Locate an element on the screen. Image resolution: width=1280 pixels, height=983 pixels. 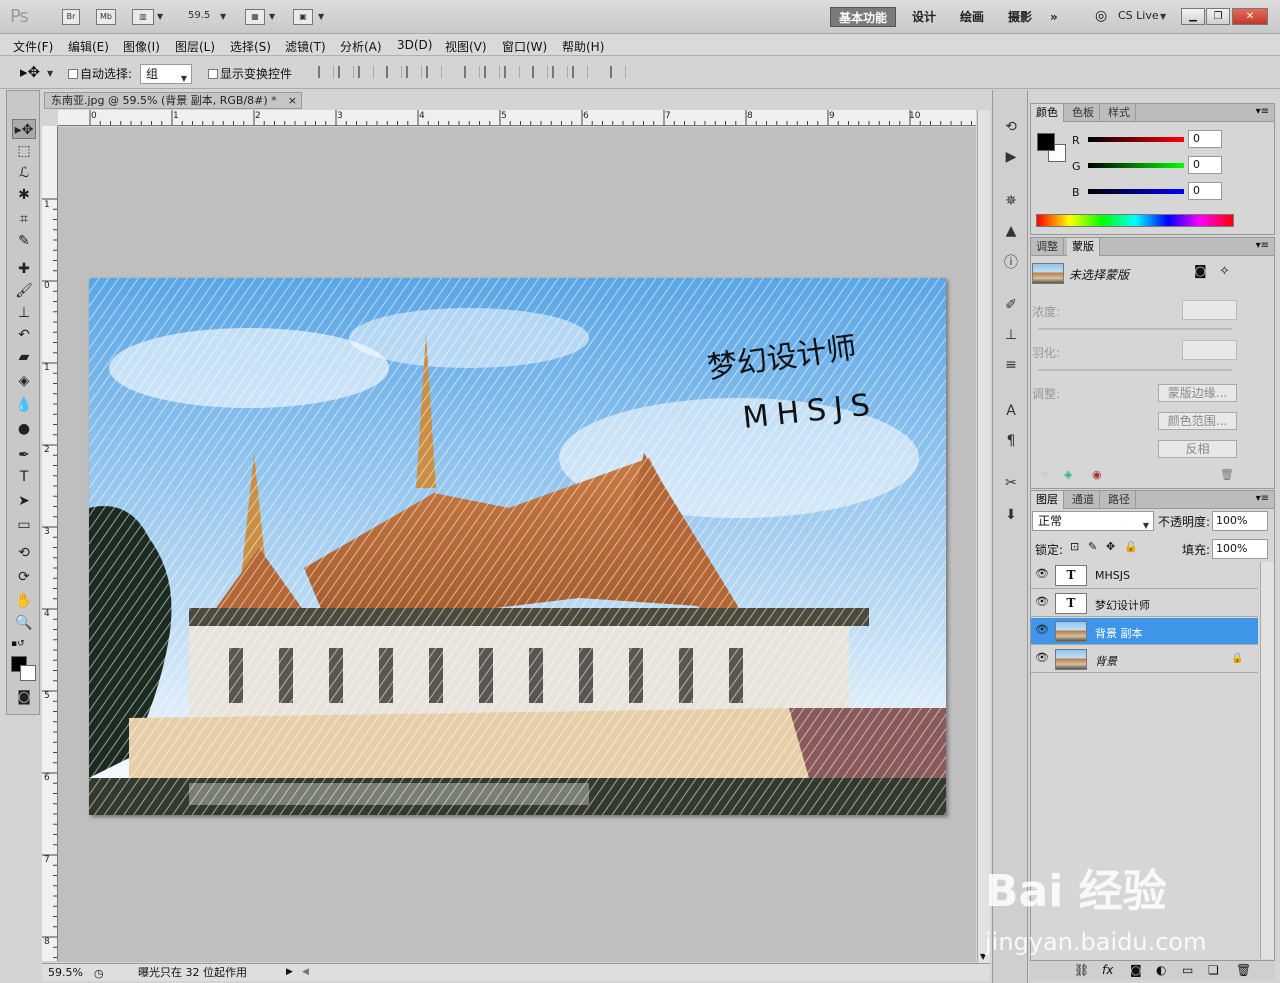
apply-mask-icon: ◈ is located at coordinates (1068, 474).